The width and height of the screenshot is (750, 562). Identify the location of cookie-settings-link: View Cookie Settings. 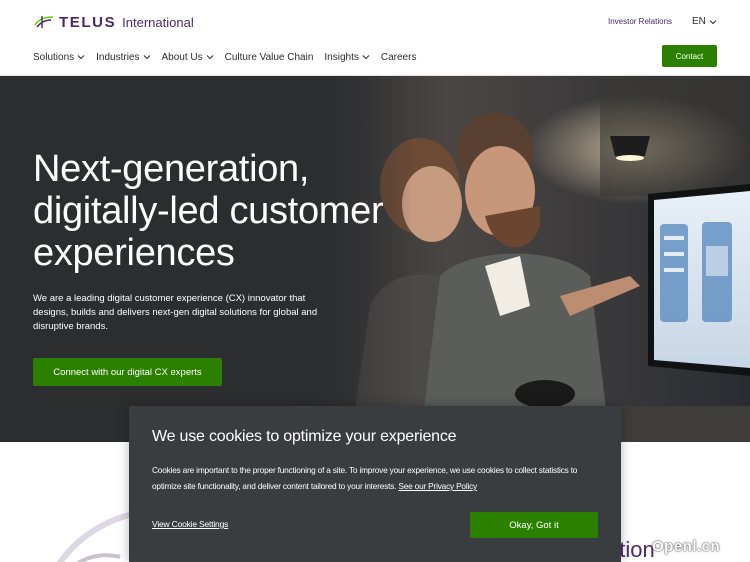
(190, 524).